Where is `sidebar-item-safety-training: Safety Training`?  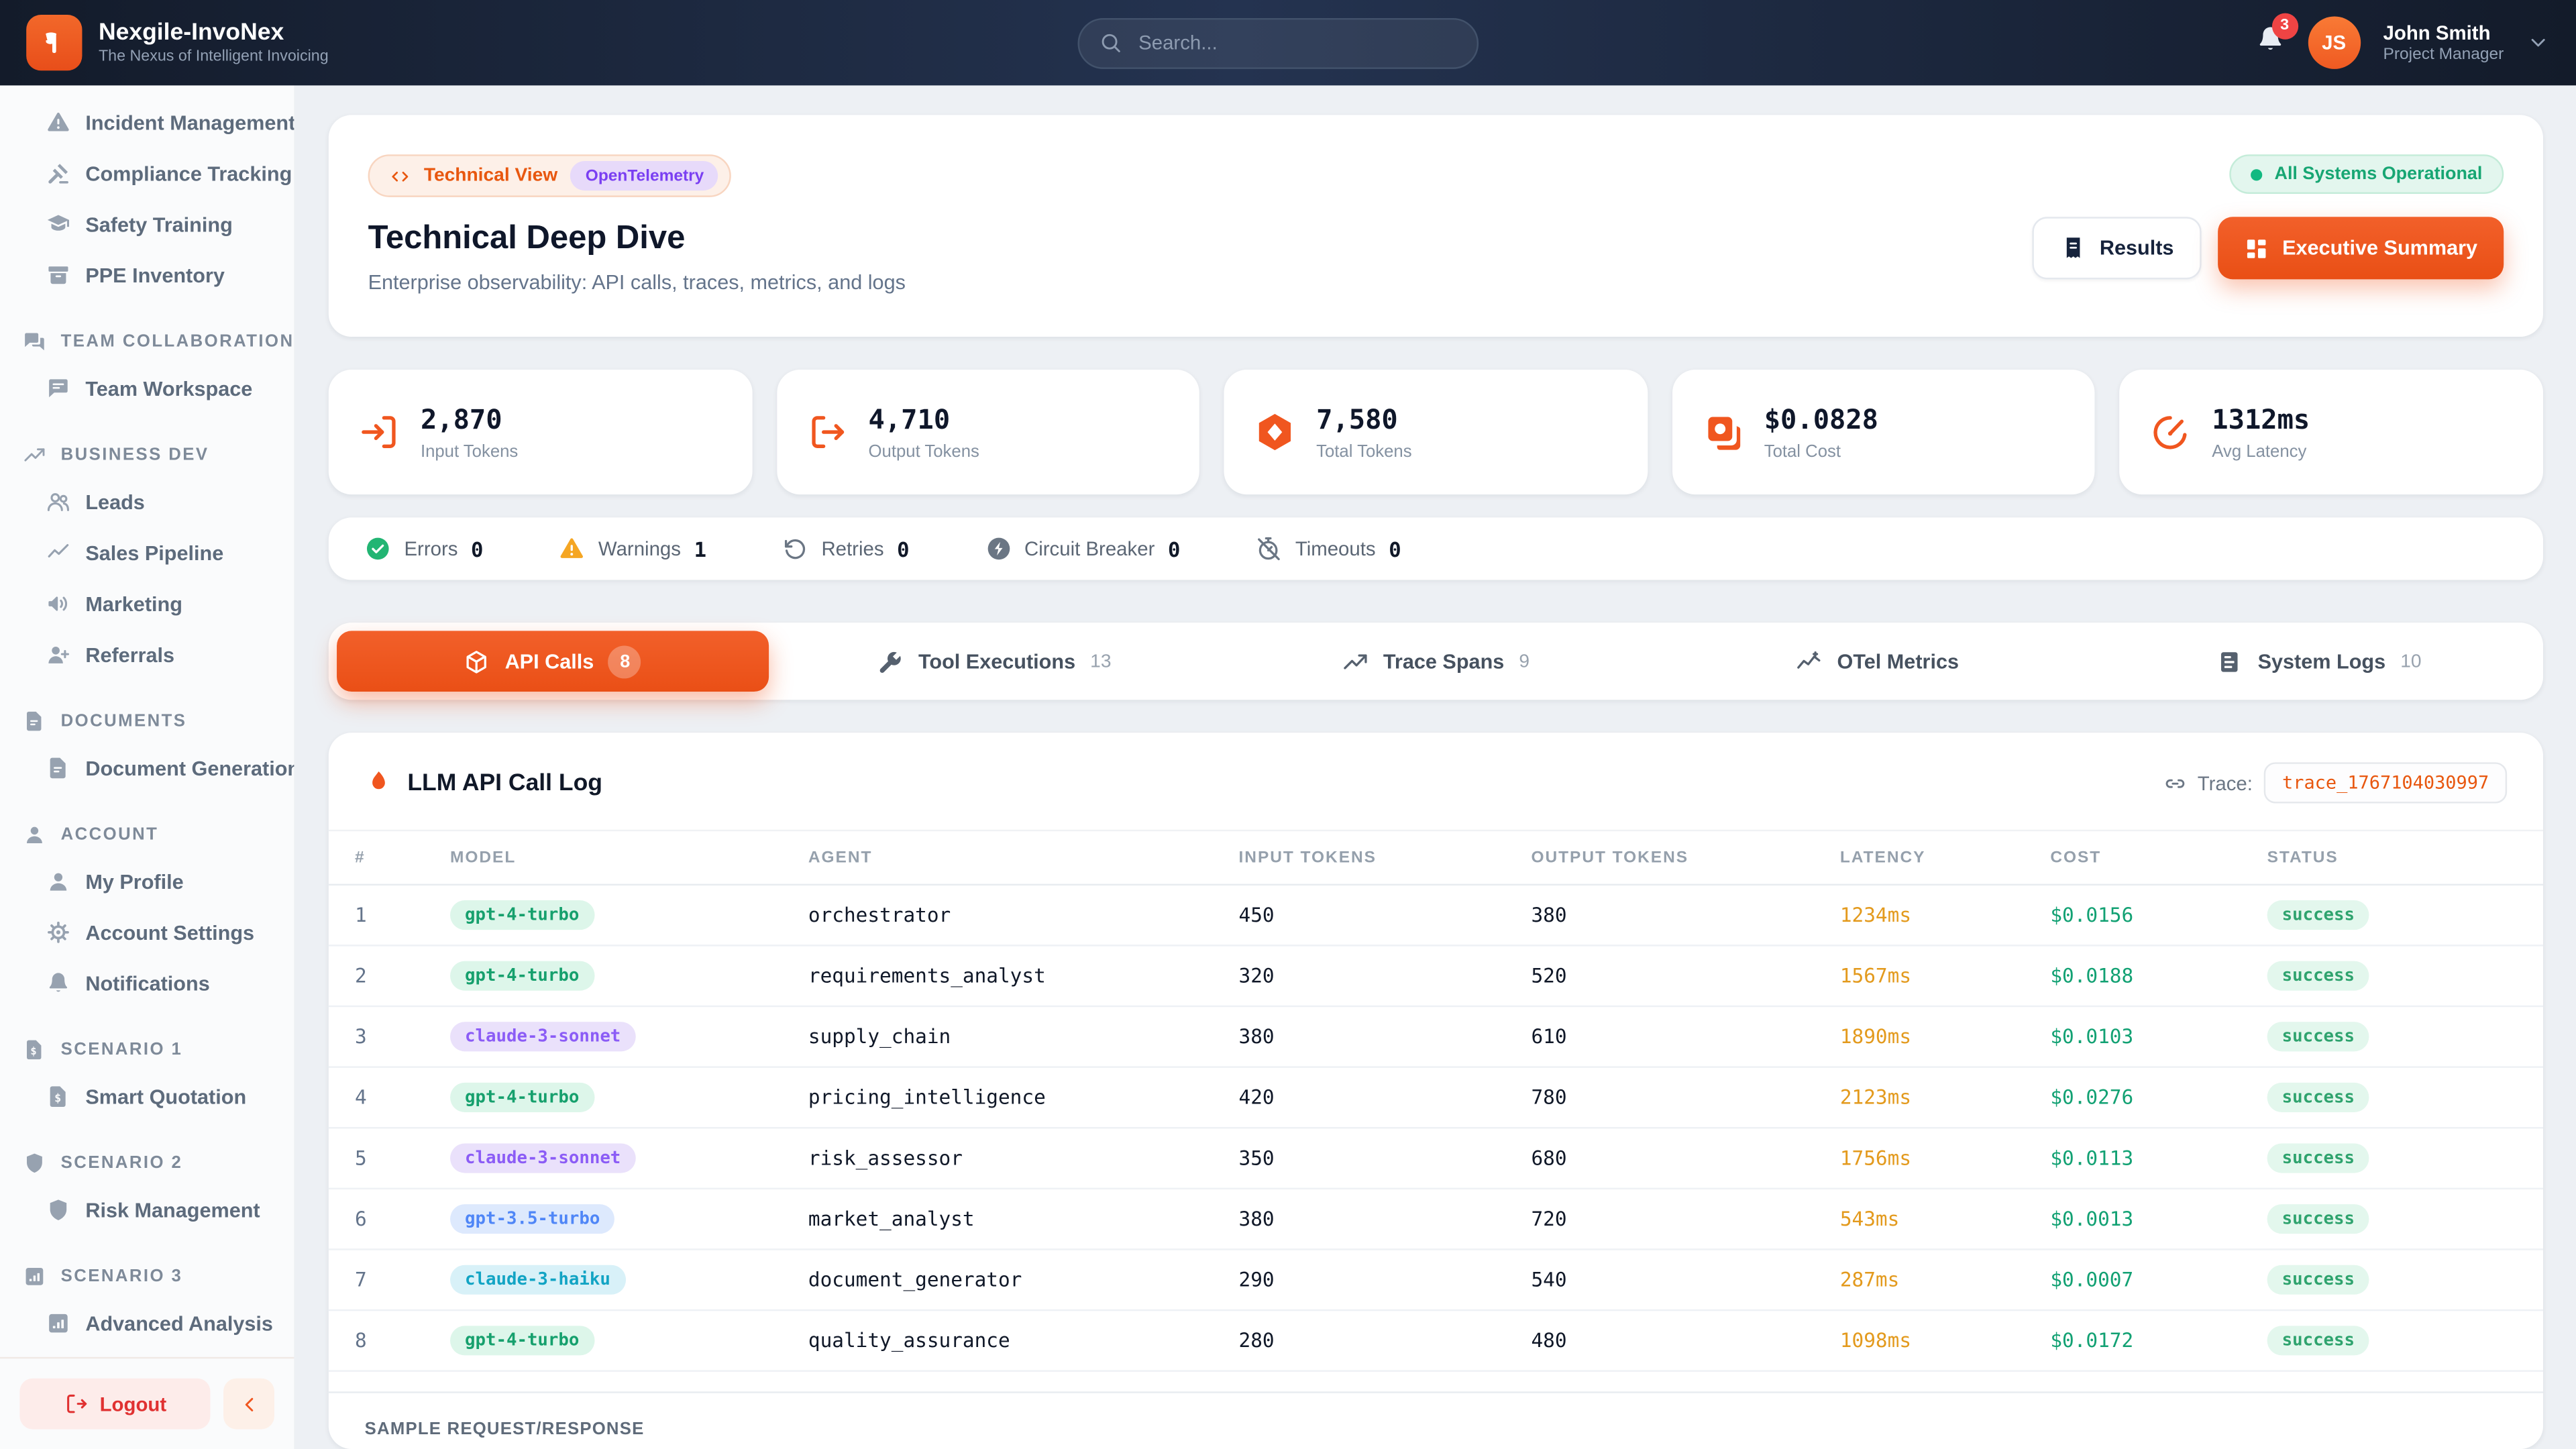 sidebar-item-safety-training: Safety Training is located at coordinates (146, 224).